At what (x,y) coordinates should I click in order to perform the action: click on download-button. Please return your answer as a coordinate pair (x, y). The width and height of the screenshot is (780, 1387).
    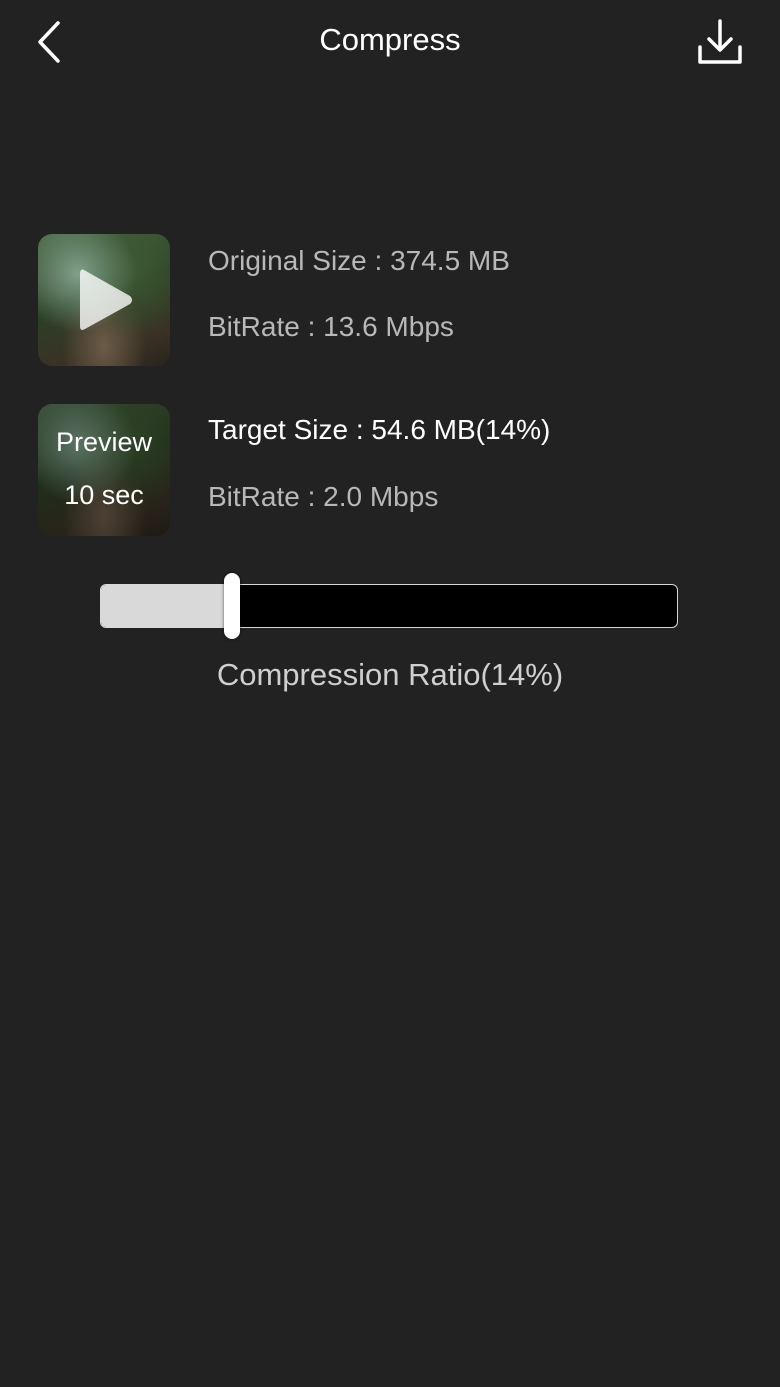
    Looking at the image, I should click on (720, 42).